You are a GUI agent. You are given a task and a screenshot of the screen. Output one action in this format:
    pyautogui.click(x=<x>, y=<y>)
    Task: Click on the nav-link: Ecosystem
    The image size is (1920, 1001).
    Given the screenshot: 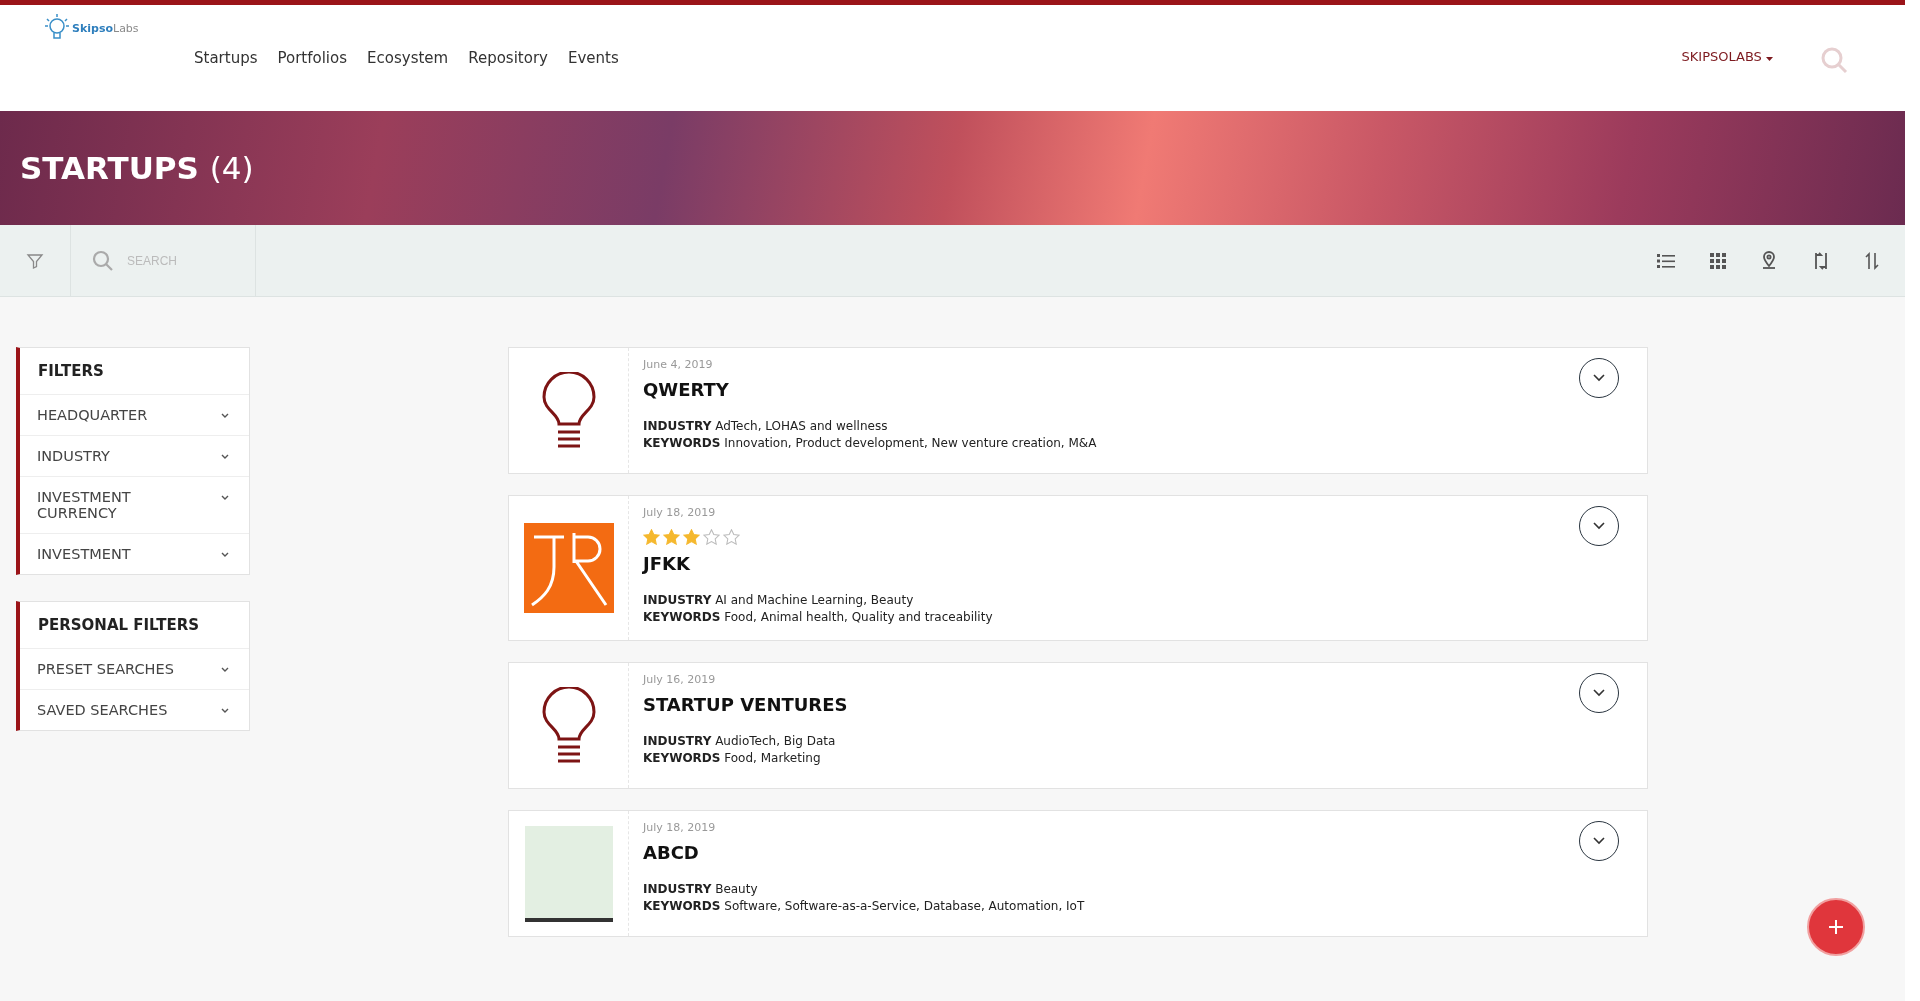 What is the action you would take?
    pyautogui.click(x=408, y=58)
    